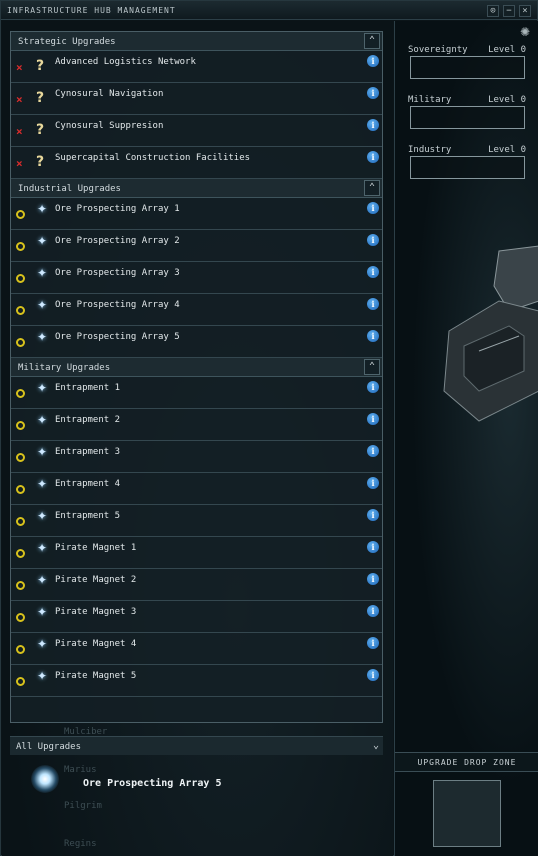 The height and width of the screenshot is (856, 538). What do you see at coordinates (196, 649) in the screenshot?
I see `list-item: ✦ Pirate Magnet 4 i` at bounding box center [196, 649].